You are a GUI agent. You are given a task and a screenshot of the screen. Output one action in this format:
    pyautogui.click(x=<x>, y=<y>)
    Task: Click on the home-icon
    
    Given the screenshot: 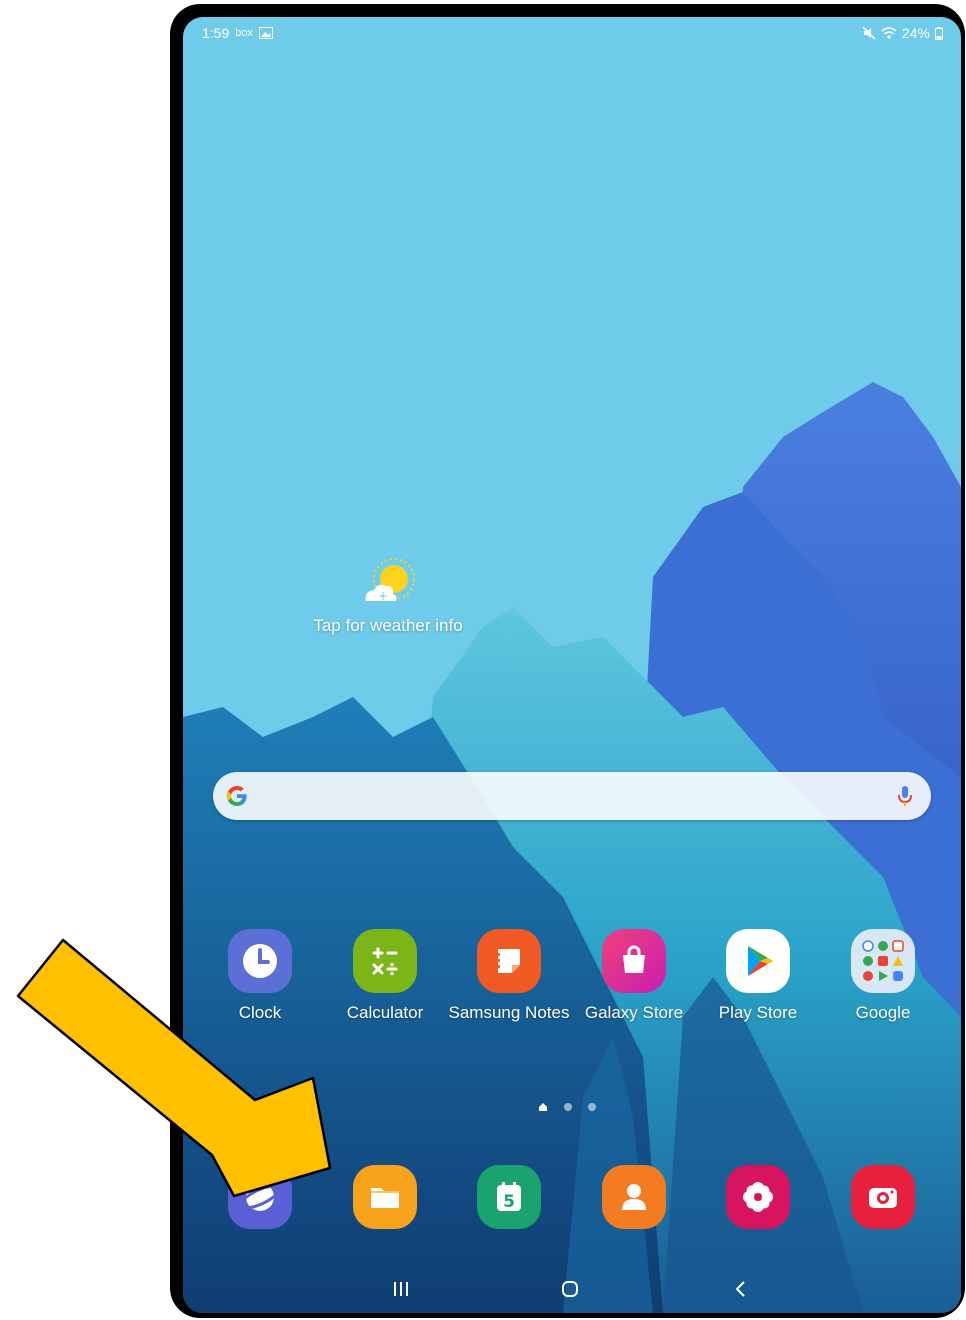 What is the action you would take?
    pyautogui.click(x=570, y=1289)
    